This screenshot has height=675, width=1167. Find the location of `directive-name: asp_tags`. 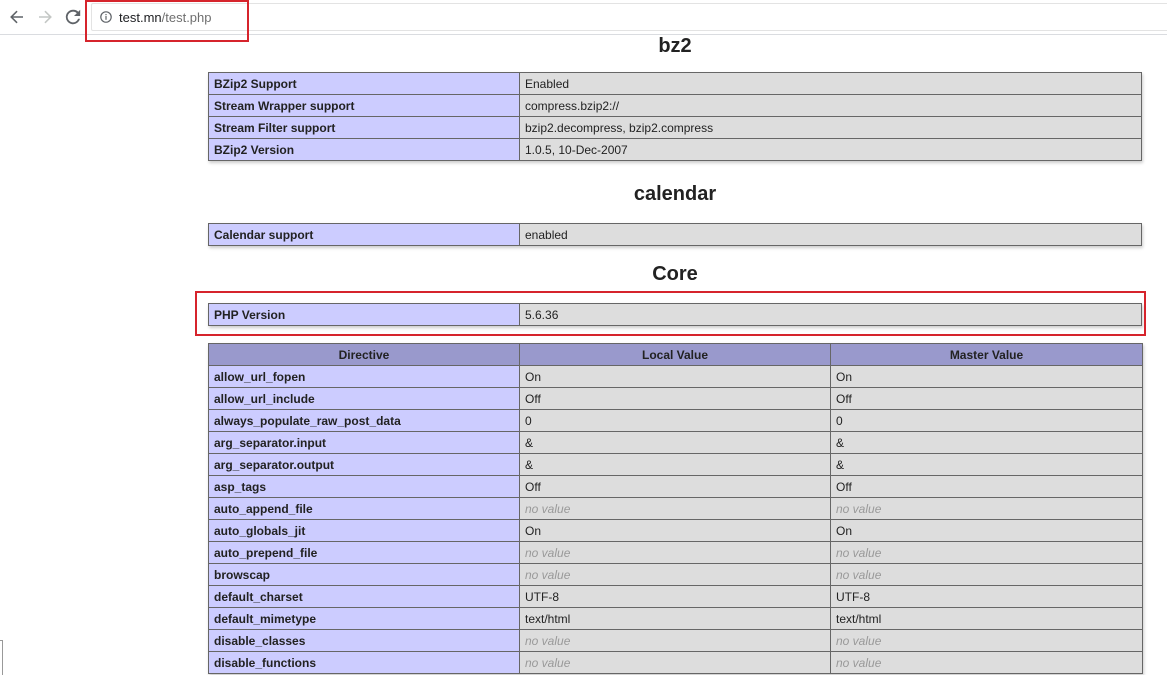

directive-name: asp_tags is located at coordinates (364, 486).